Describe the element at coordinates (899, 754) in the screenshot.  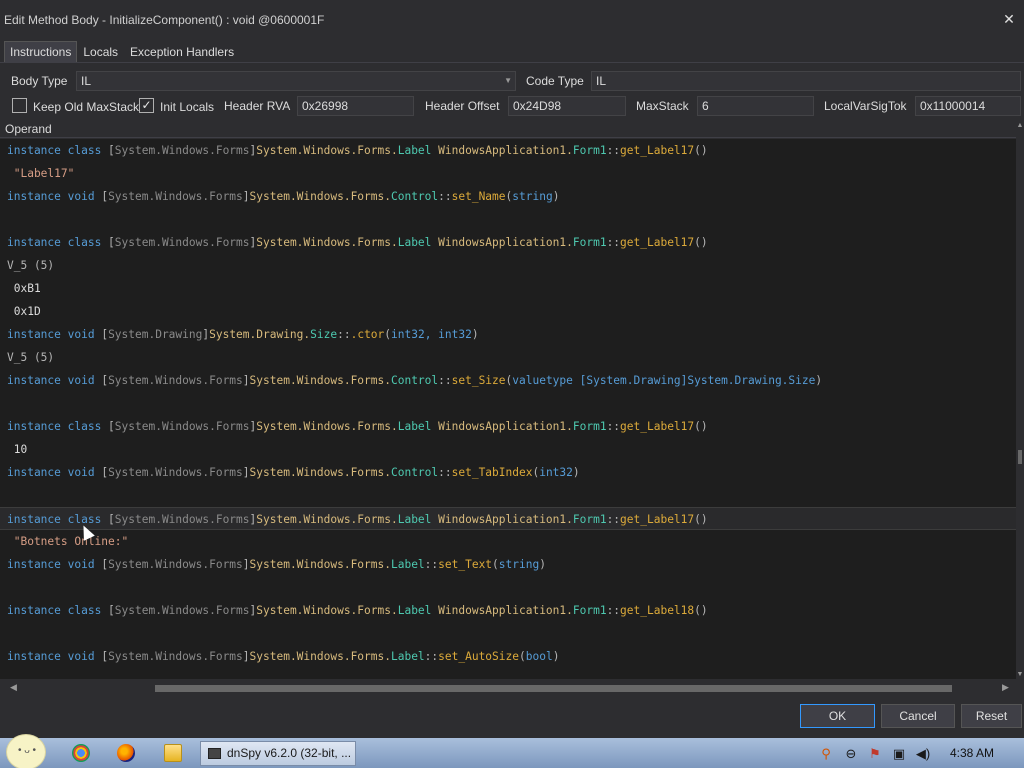
I see `network-icon: ▣` at that location.